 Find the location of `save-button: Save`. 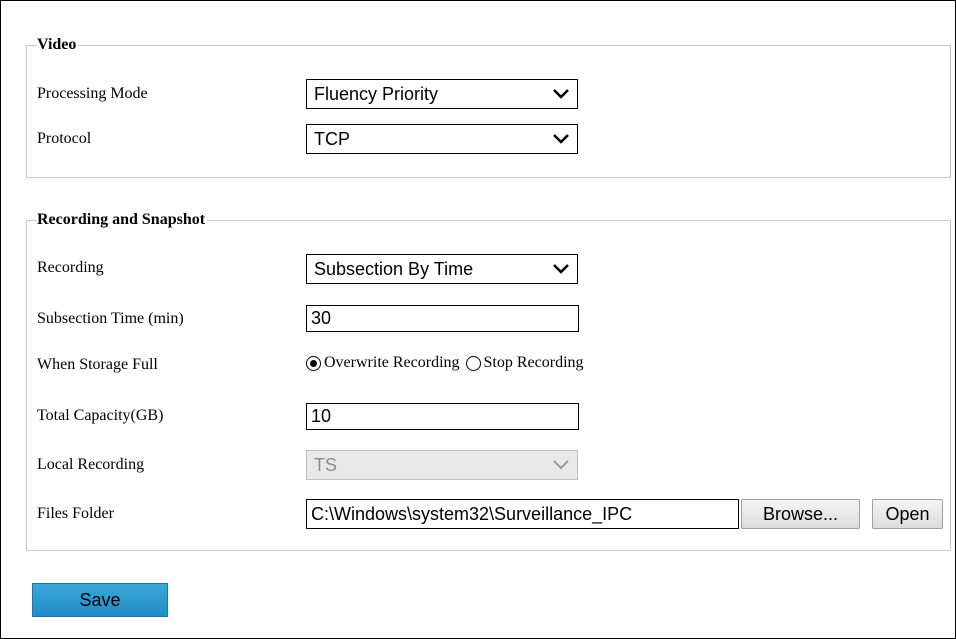

save-button: Save is located at coordinates (100, 600).